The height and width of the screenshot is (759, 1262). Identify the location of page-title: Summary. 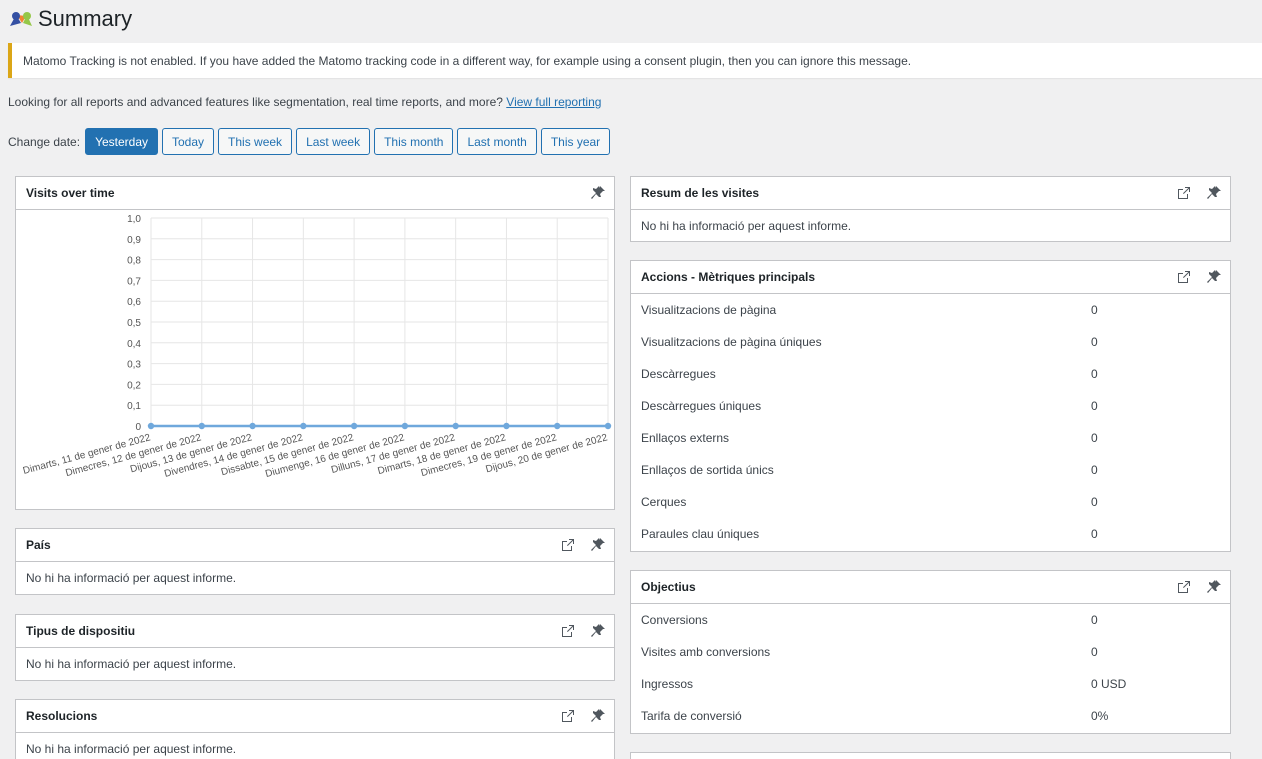
(85, 18).